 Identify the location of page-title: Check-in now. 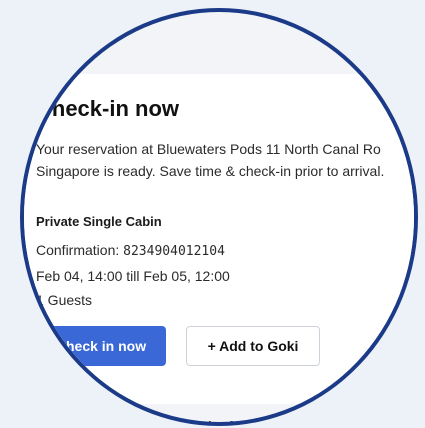
(108, 108).